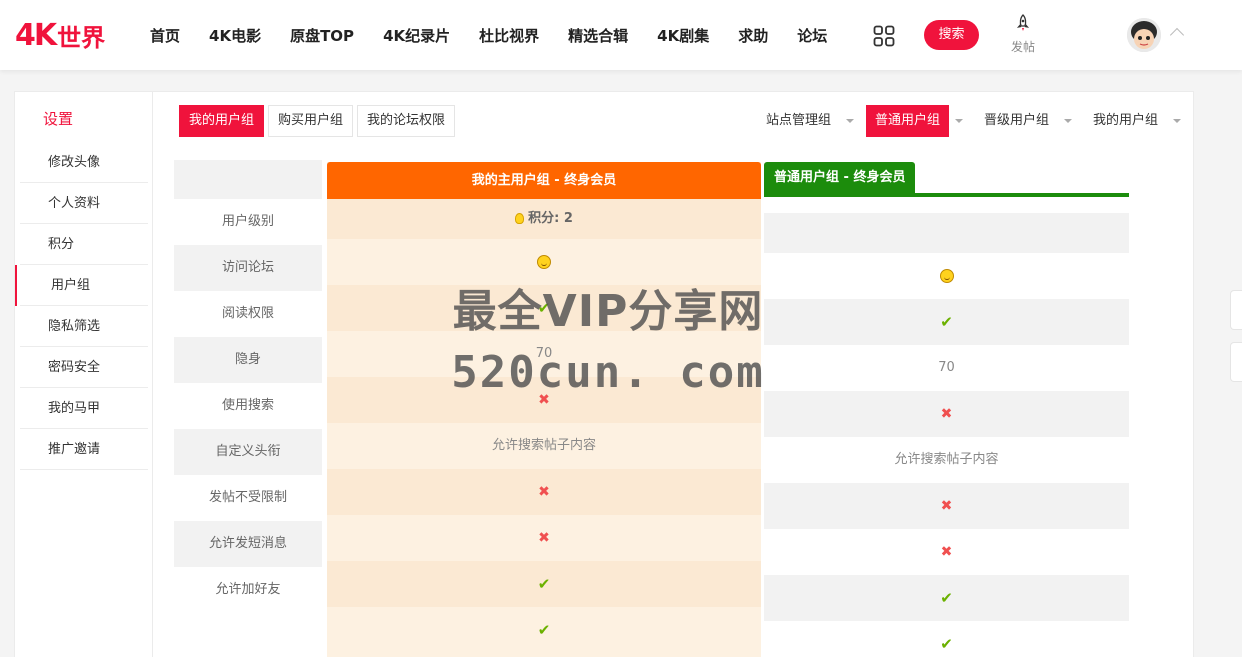 This screenshot has width=1242, height=657. What do you see at coordinates (36, 35) in the screenshot?
I see `logo-4k-text: 4K` at bounding box center [36, 35].